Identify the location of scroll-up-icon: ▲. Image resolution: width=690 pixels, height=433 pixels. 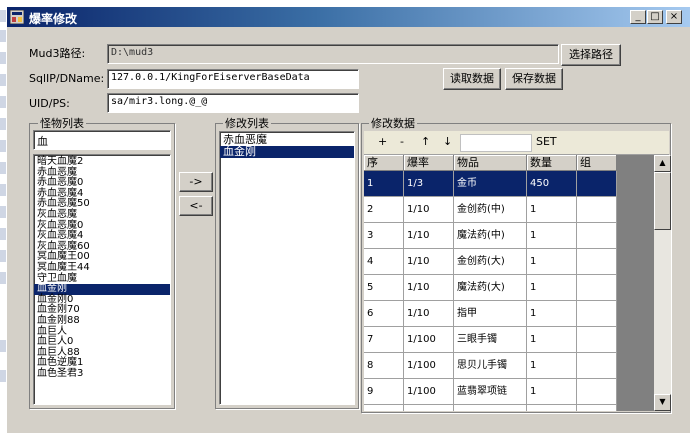
(662, 163).